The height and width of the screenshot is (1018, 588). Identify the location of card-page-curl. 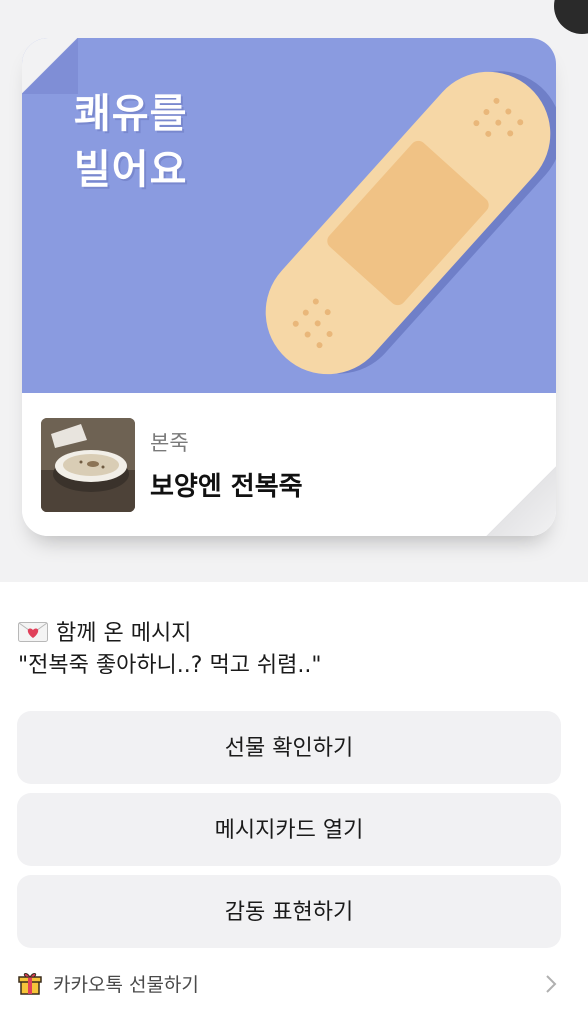
(521, 501).